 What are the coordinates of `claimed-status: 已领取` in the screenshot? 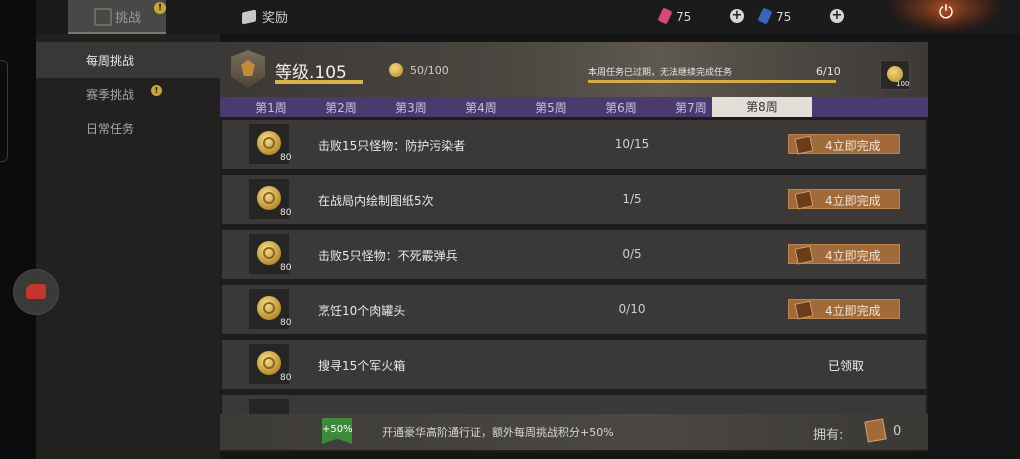 It's located at (846, 366).